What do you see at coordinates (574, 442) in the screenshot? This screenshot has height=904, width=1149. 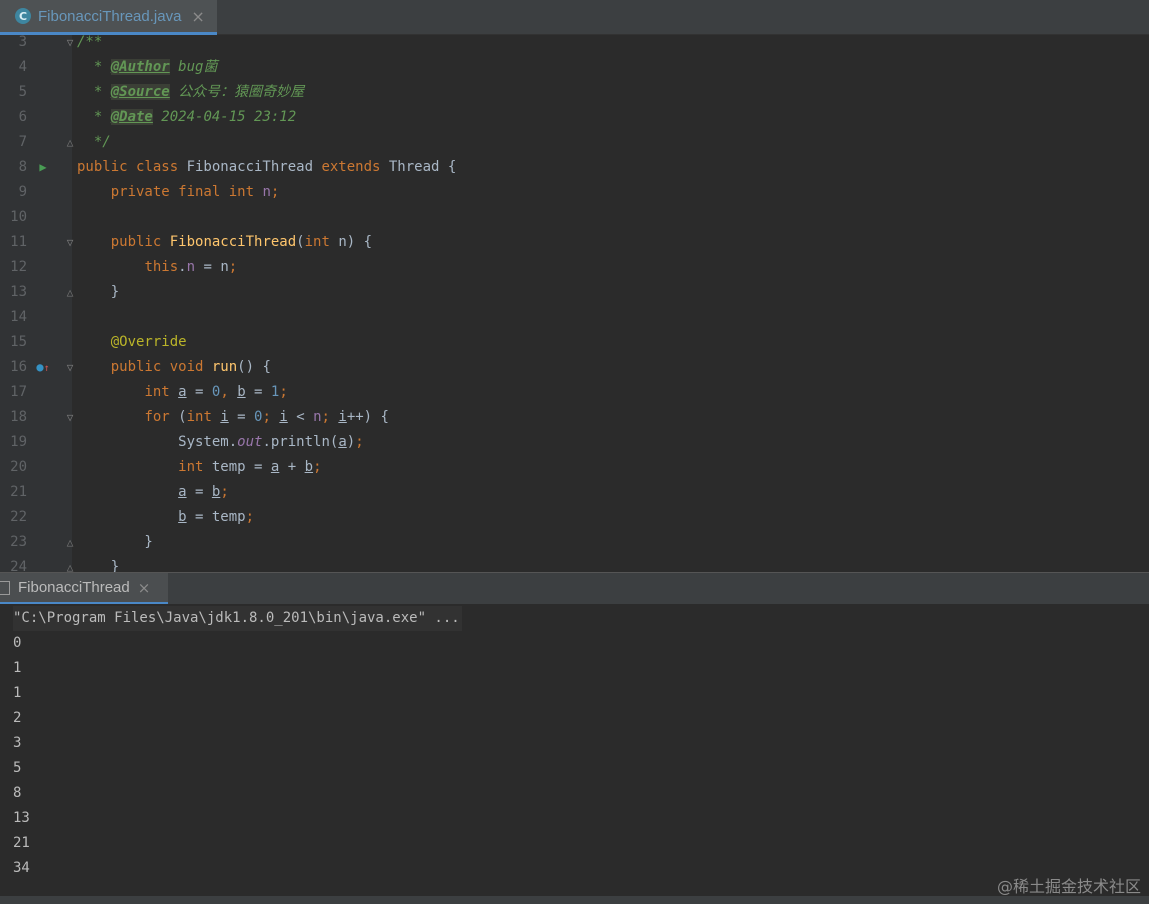 I see `code-line: 19 System.out.println(a);` at bounding box center [574, 442].